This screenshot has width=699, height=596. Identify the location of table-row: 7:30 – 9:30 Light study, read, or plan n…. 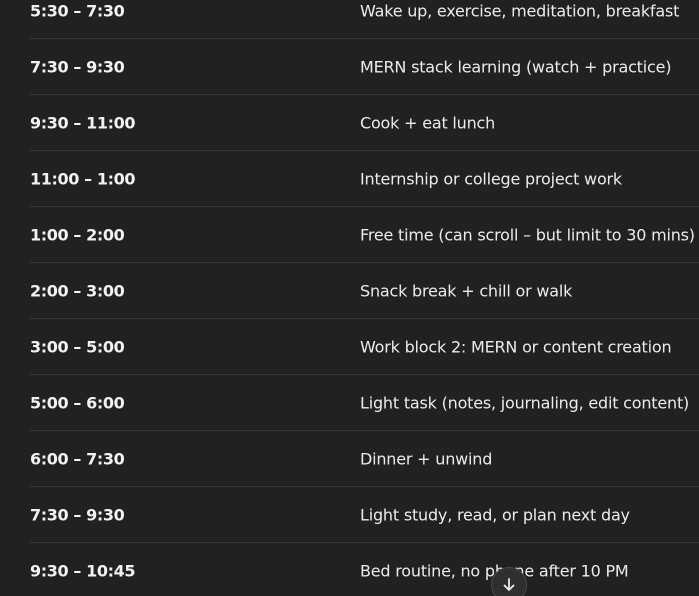
(364, 515).